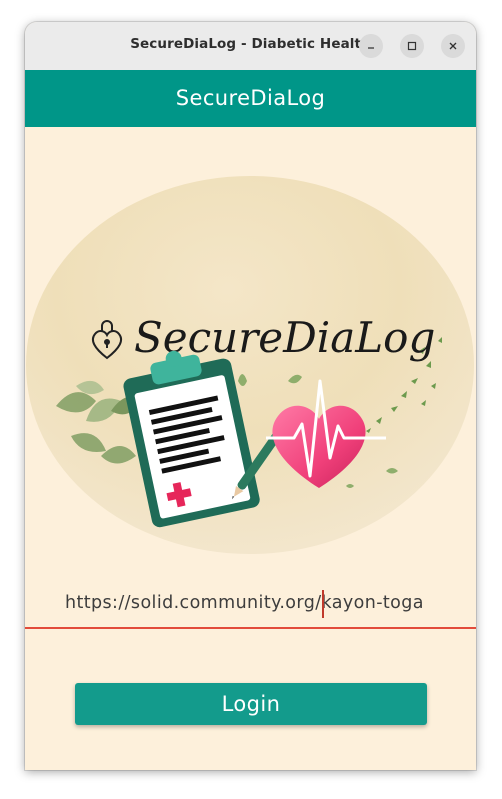 The height and width of the screenshot is (799, 502). I want to click on text-caret, so click(323, 604).